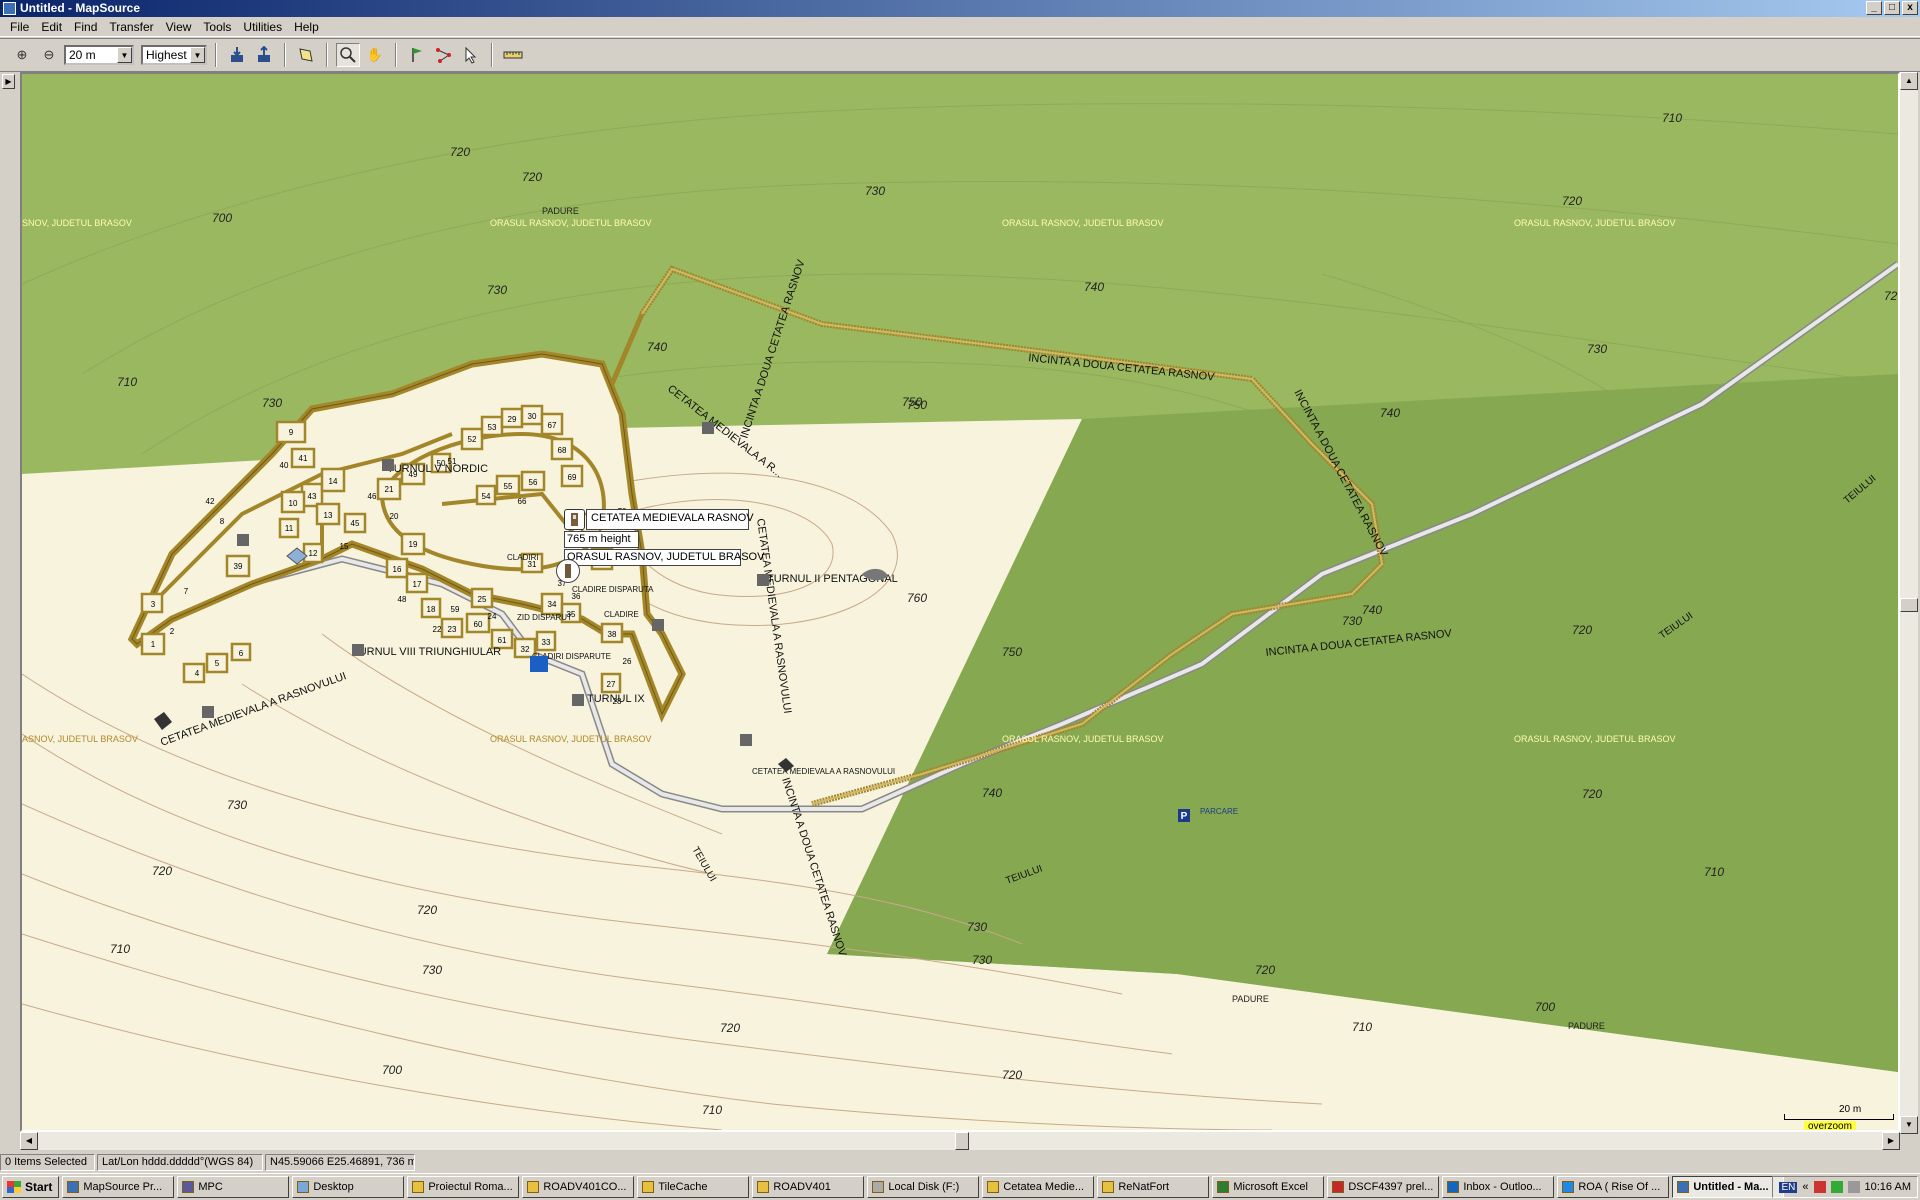  What do you see at coordinates (1805, 1187) in the screenshot?
I see `tray-expand-icon: «` at bounding box center [1805, 1187].